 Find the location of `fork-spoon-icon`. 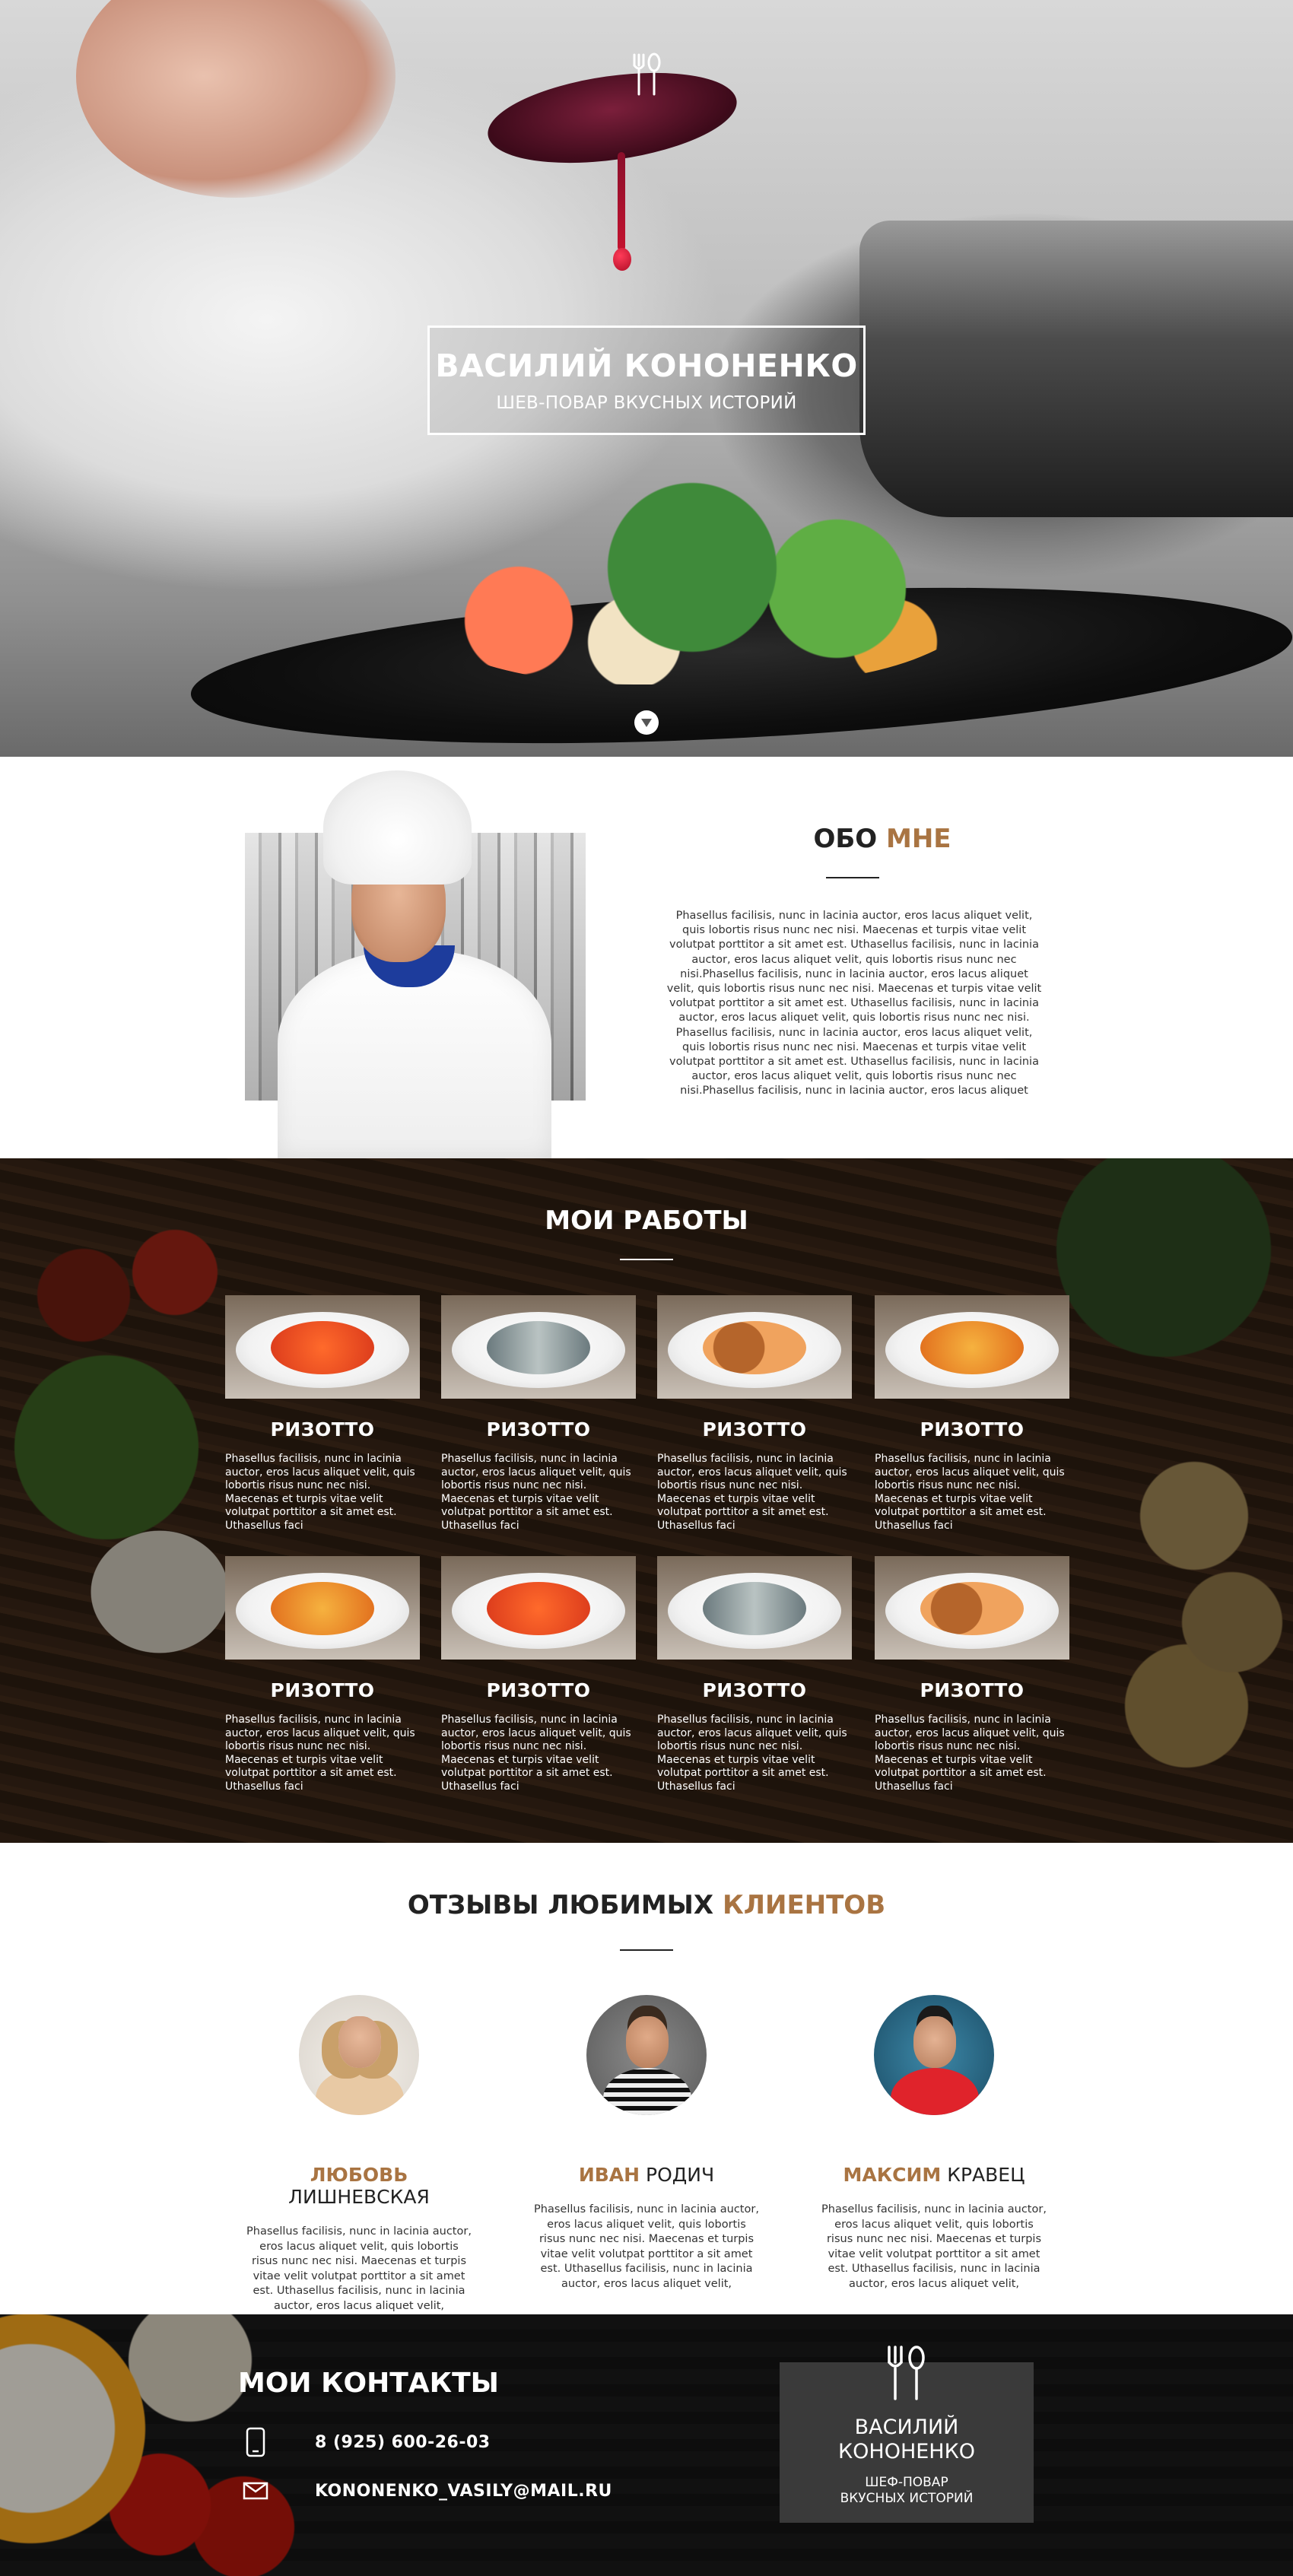

fork-spoon-icon is located at coordinates (647, 74).